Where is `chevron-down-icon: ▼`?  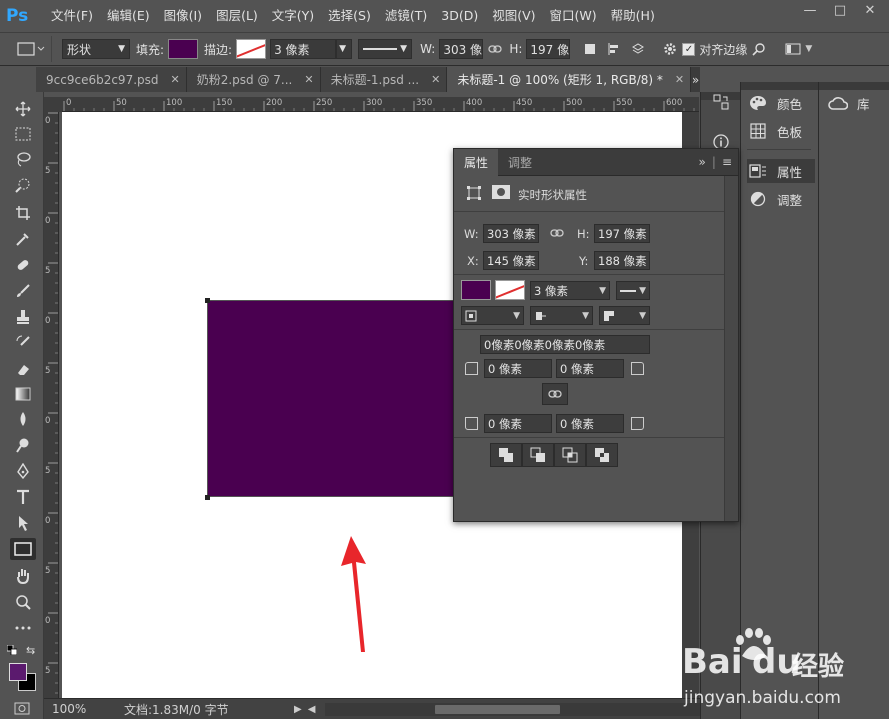 chevron-down-icon: ▼ is located at coordinates (808, 49).